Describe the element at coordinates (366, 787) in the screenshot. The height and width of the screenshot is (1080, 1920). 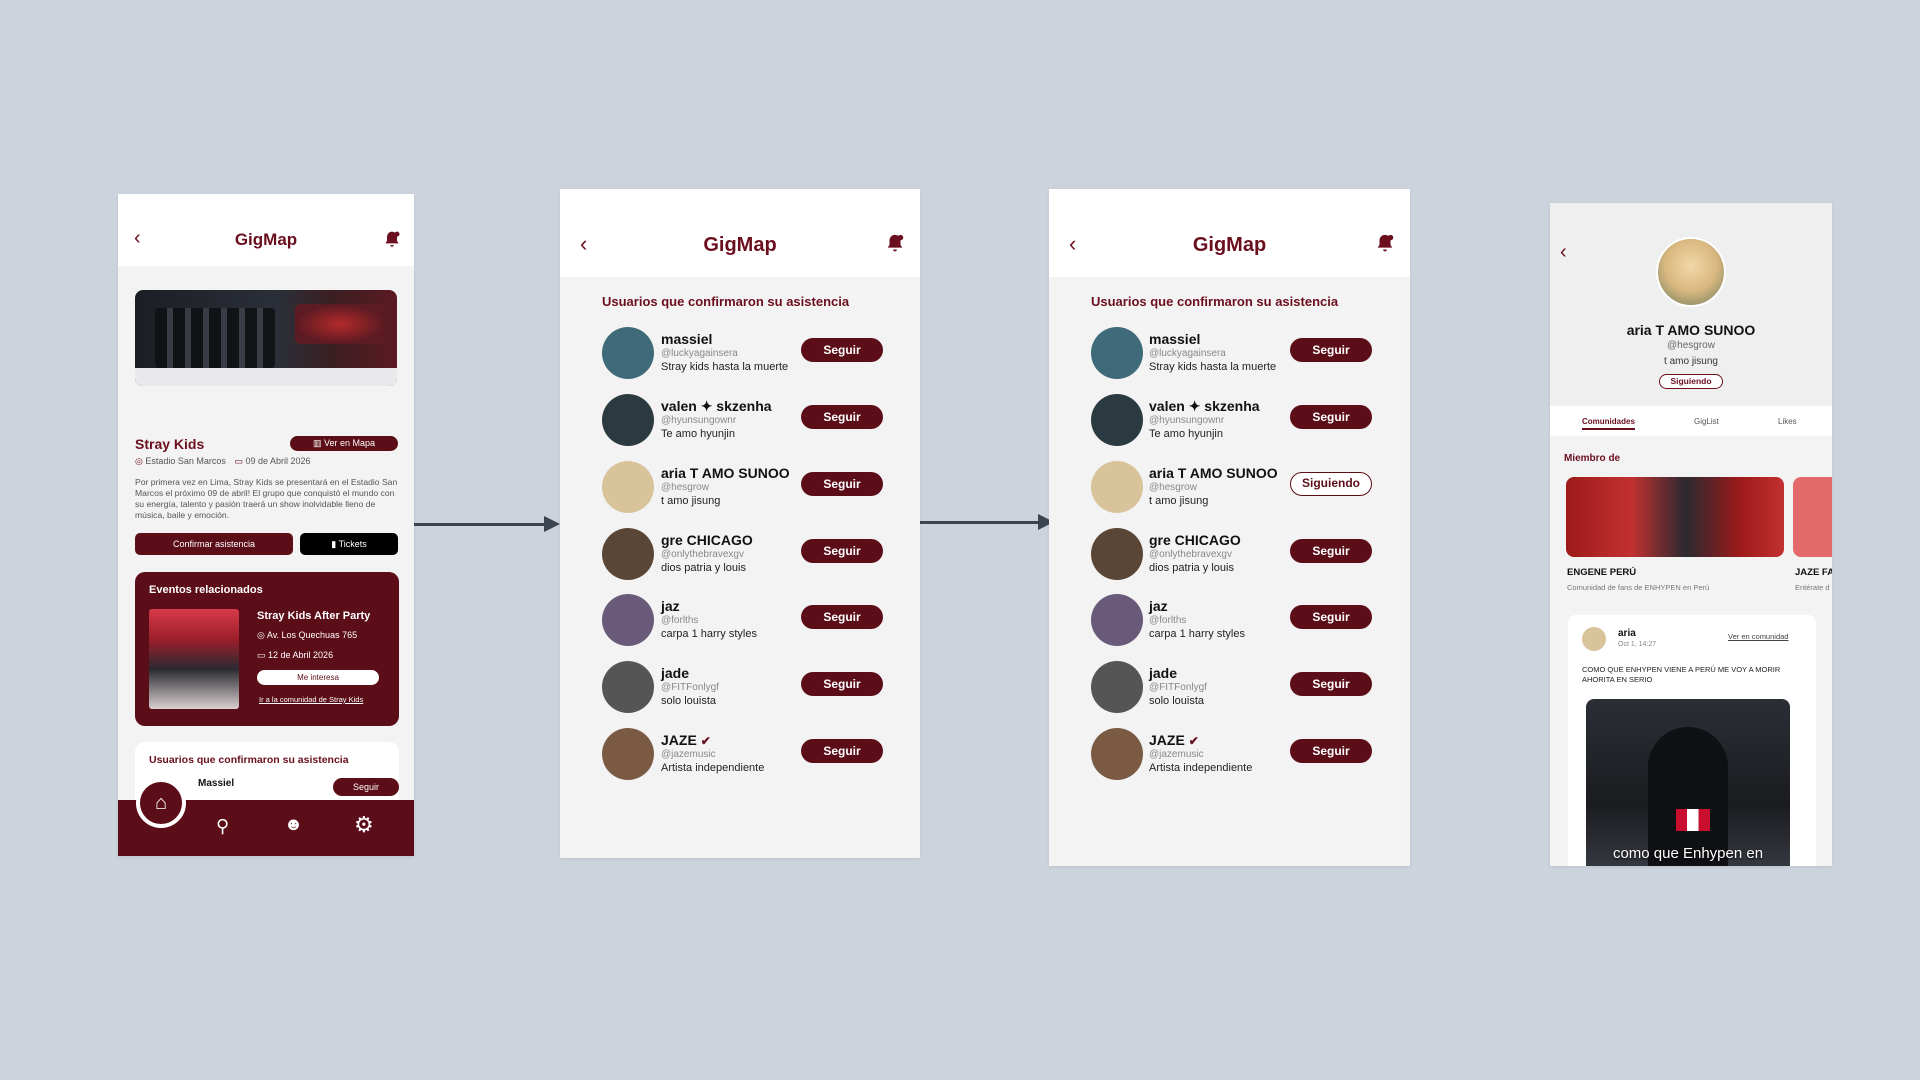
I see `attendee-follow-button: Seguir` at that location.